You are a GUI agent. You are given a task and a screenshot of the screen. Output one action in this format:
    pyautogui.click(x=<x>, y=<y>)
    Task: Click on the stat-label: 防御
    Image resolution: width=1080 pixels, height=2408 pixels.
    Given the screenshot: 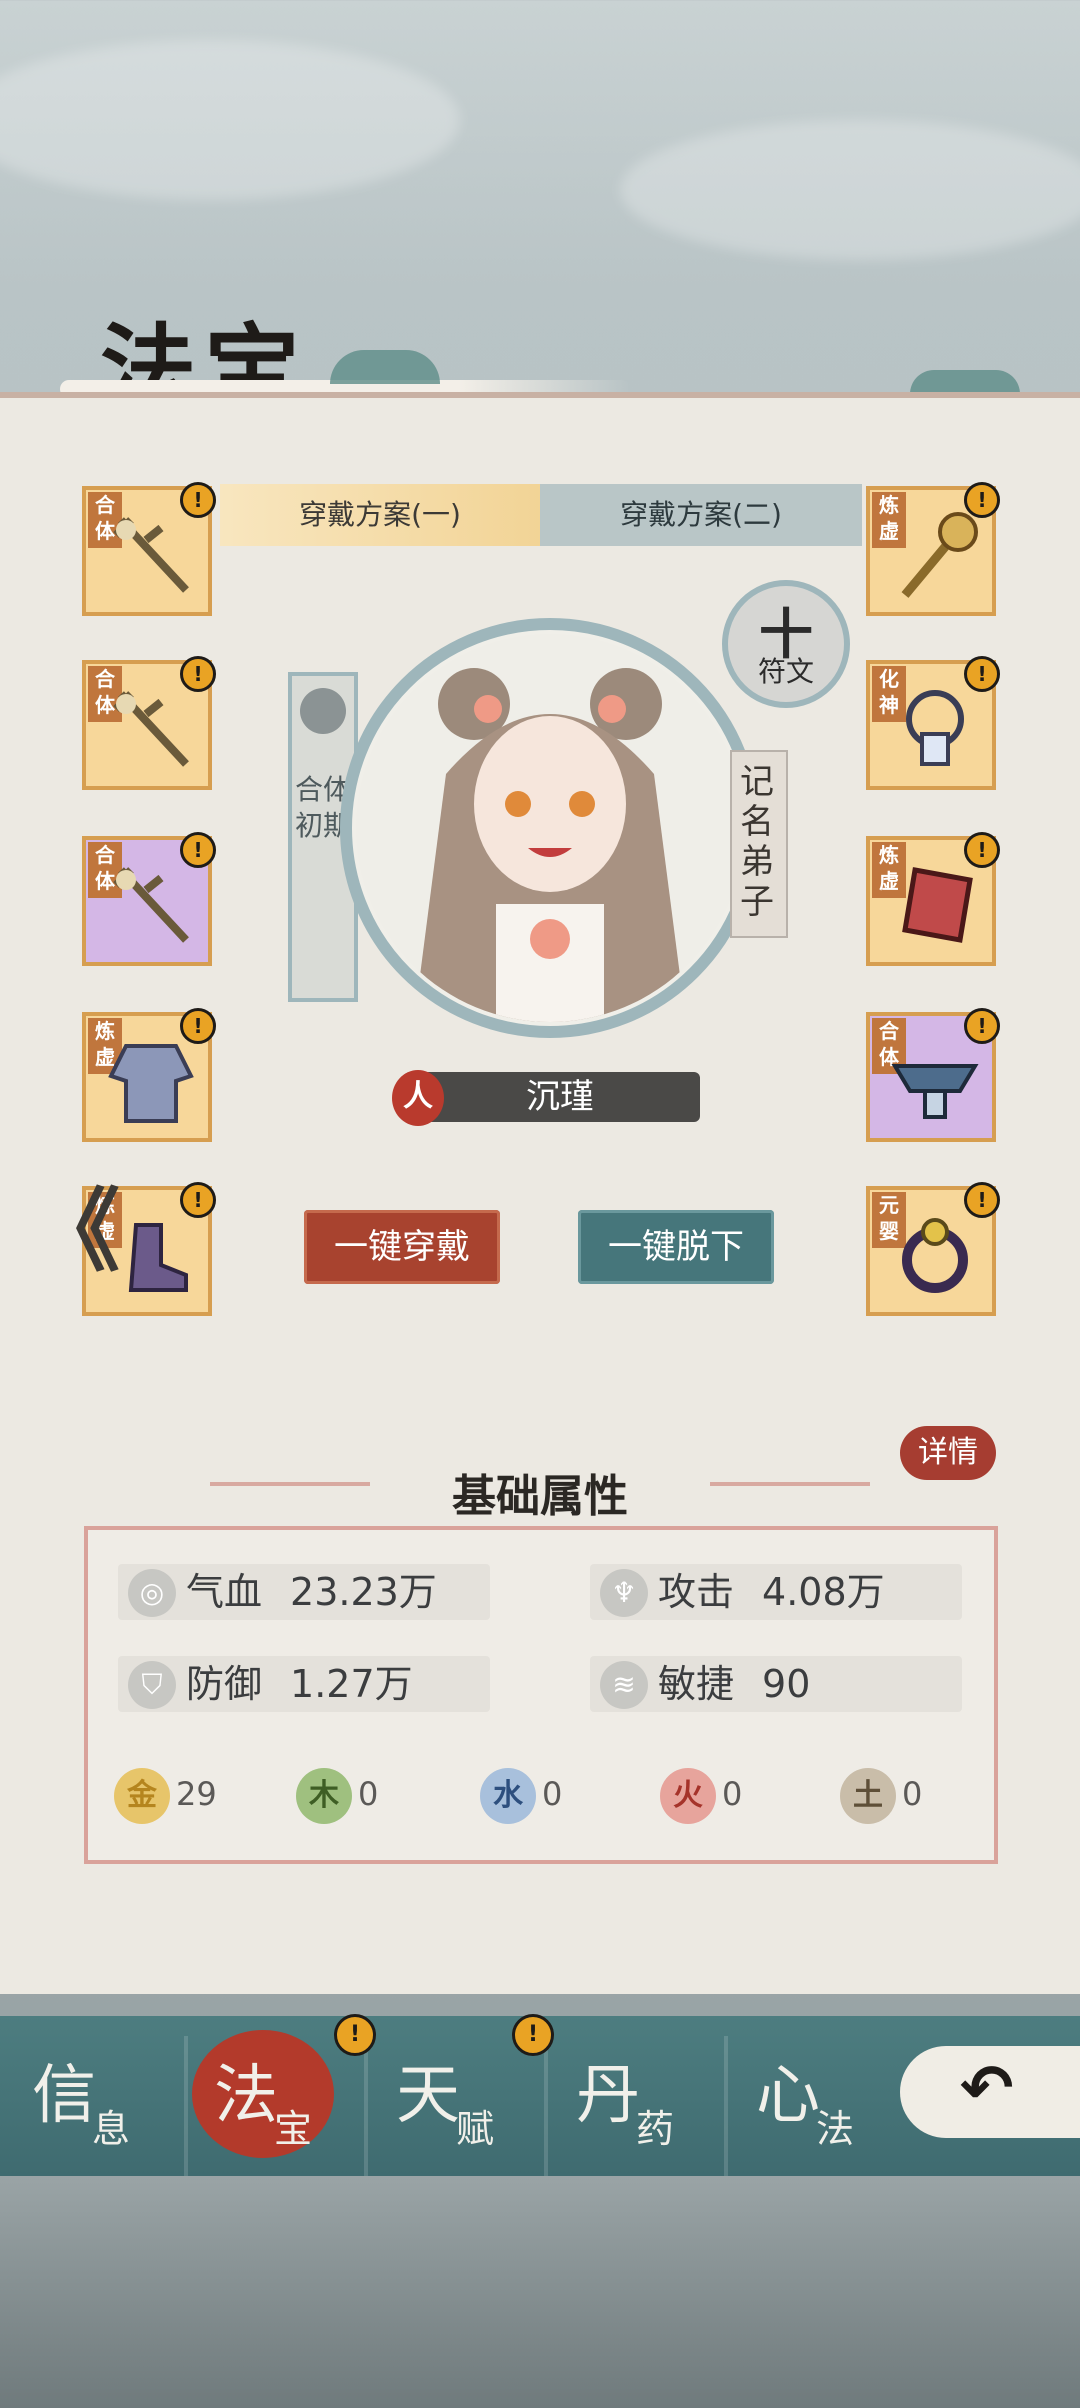 What is the action you would take?
    pyautogui.click(x=224, y=1684)
    